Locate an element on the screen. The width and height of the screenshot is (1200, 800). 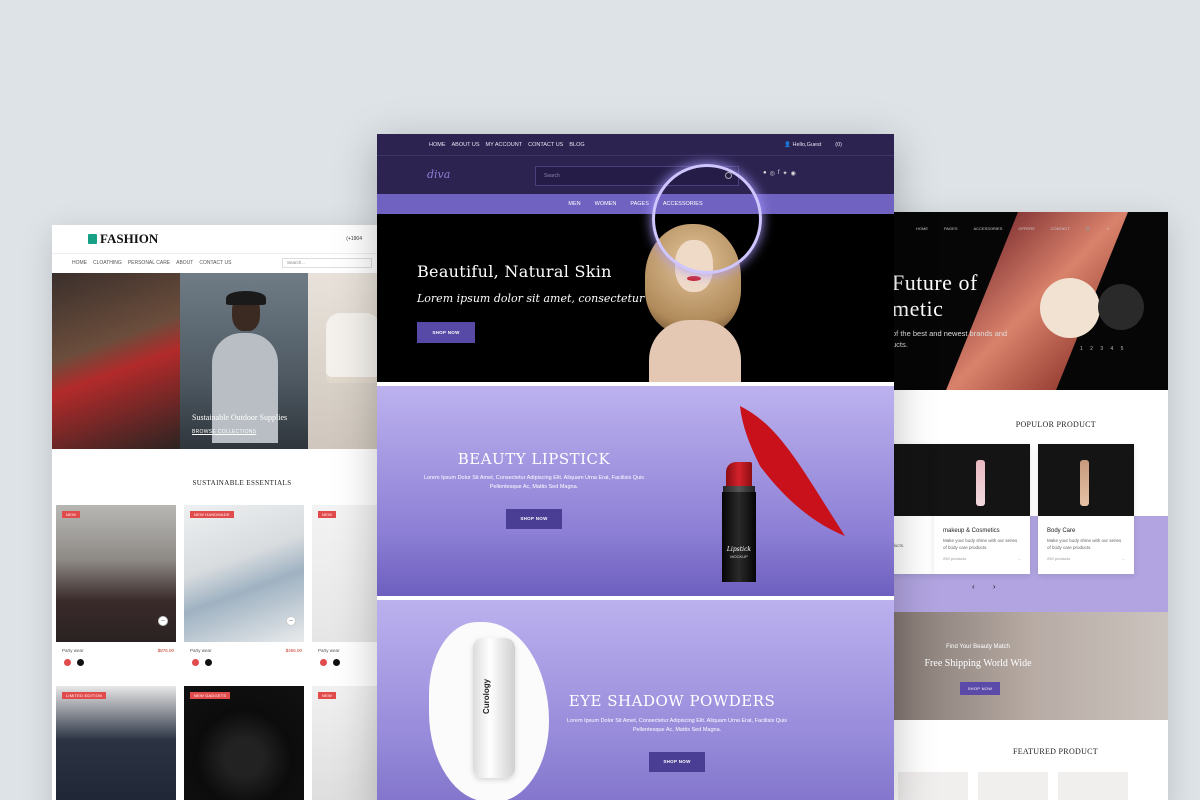
shipping-subtitle: Find Your Beauty Match is located at coordinates (978, 647).